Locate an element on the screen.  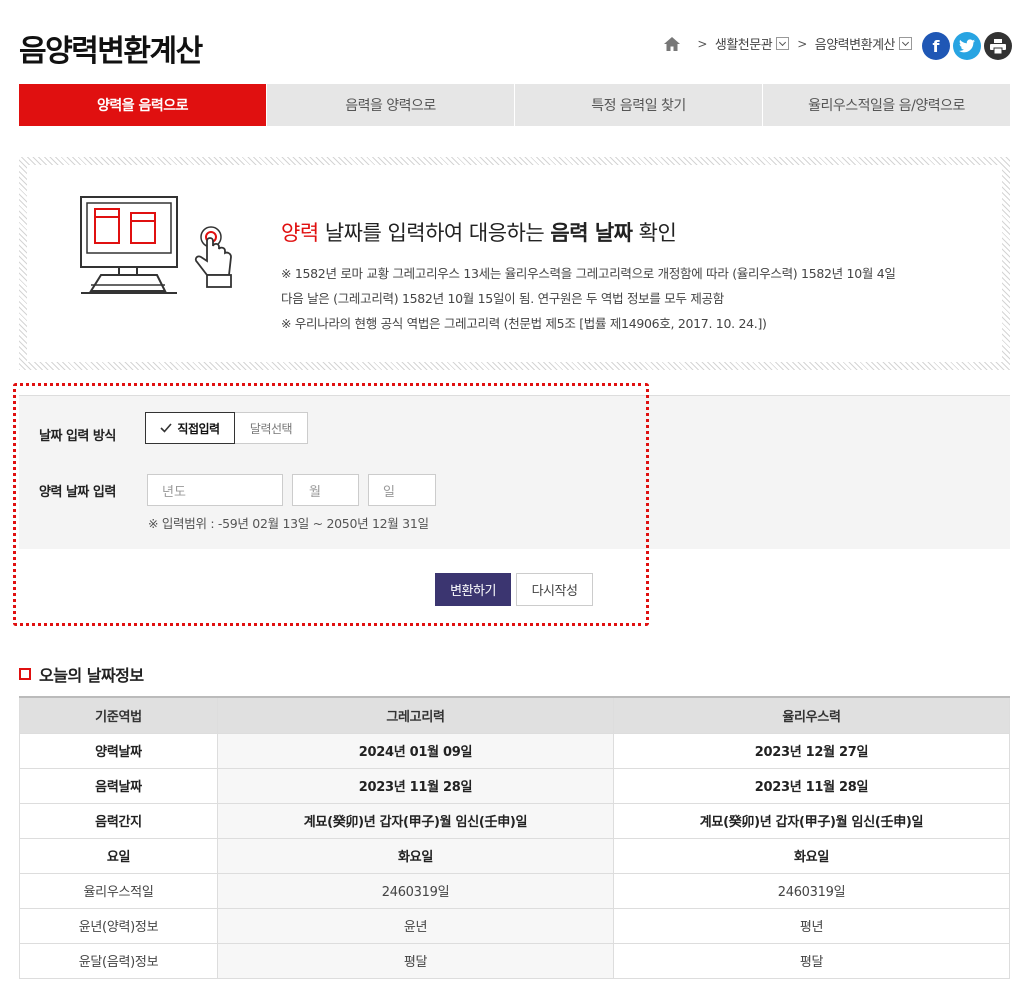
row-label: 요일 is located at coordinates (118, 855).